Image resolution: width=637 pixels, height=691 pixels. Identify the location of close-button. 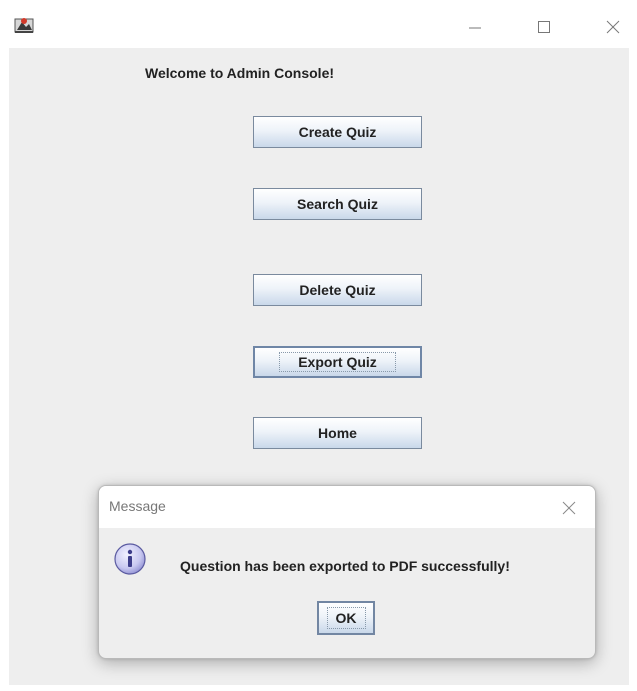
(613, 27).